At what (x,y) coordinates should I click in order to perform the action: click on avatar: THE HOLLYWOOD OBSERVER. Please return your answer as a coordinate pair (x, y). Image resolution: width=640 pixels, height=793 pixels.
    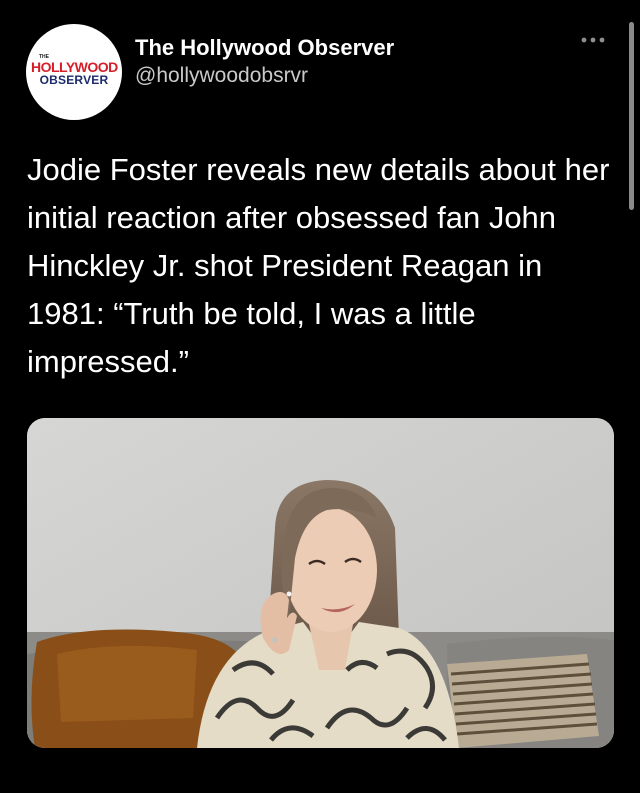
    Looking at the image, I should click on (74, 72).